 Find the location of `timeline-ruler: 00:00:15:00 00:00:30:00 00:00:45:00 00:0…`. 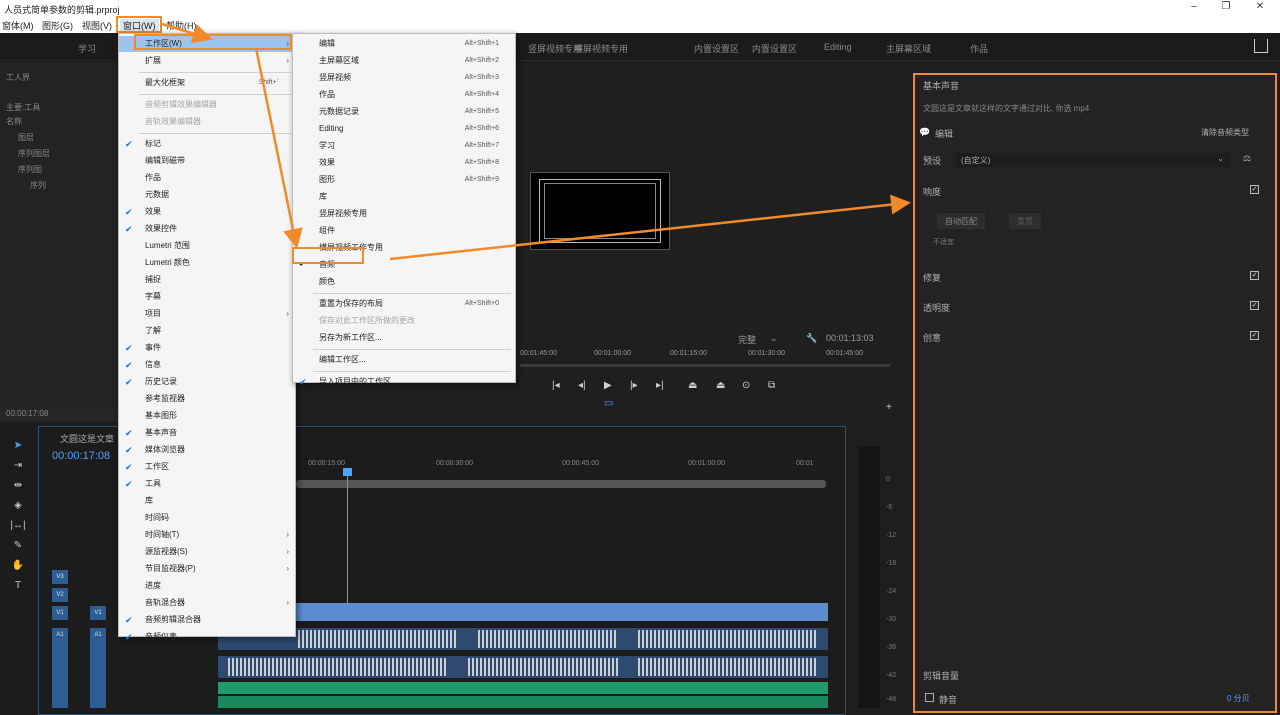

timeline-ruler: 00:00:15:00 00:00:30:00 00:00:45:00 00:0… is located at coordinates (561, 467).